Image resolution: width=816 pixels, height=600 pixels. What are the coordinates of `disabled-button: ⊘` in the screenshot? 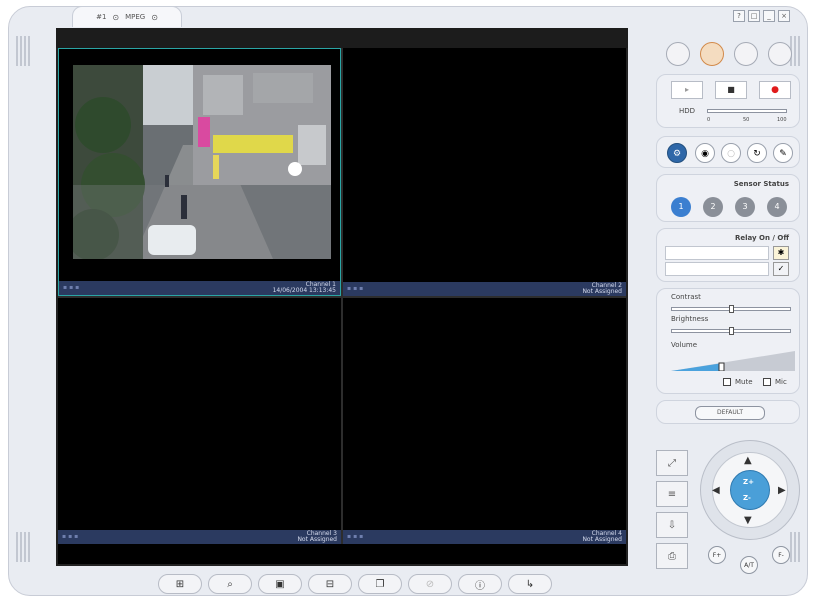 It's located at (430, 584).